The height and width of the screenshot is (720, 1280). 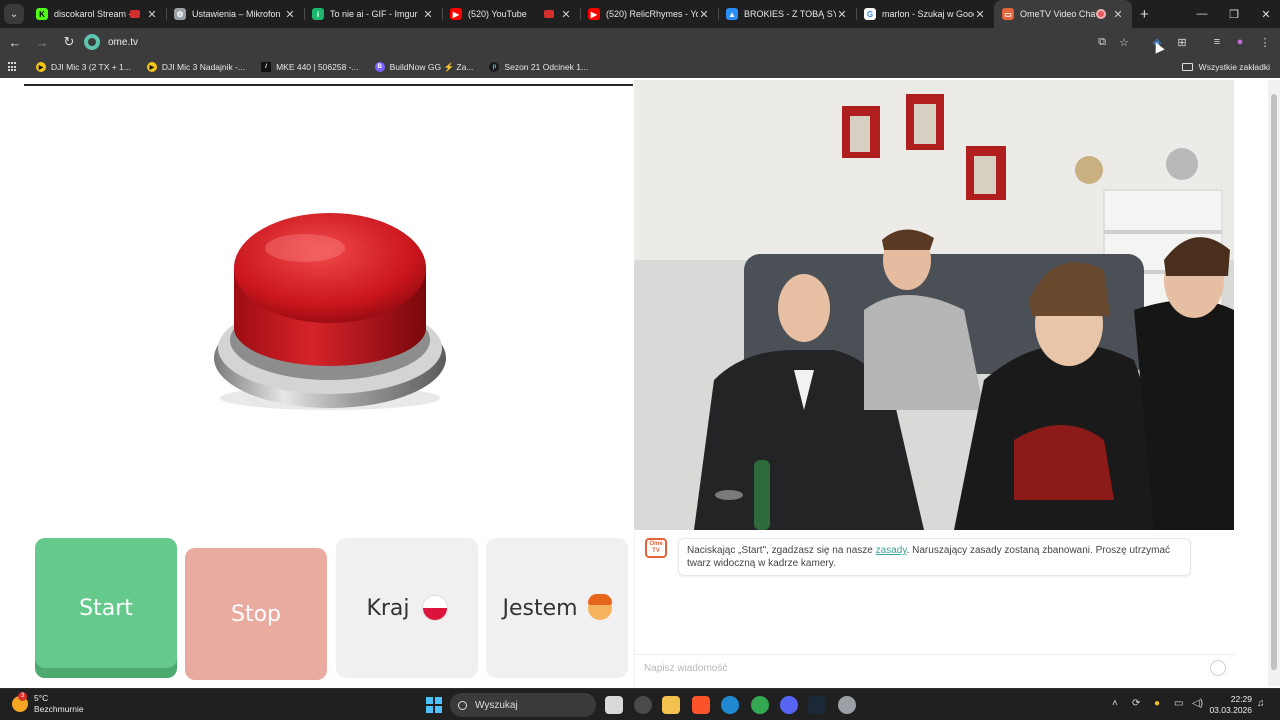 What do you see at coordinates (1217, 42) in the screenshot?
I see `media-control-icon: ≡` at bounding box center [1217, 42].